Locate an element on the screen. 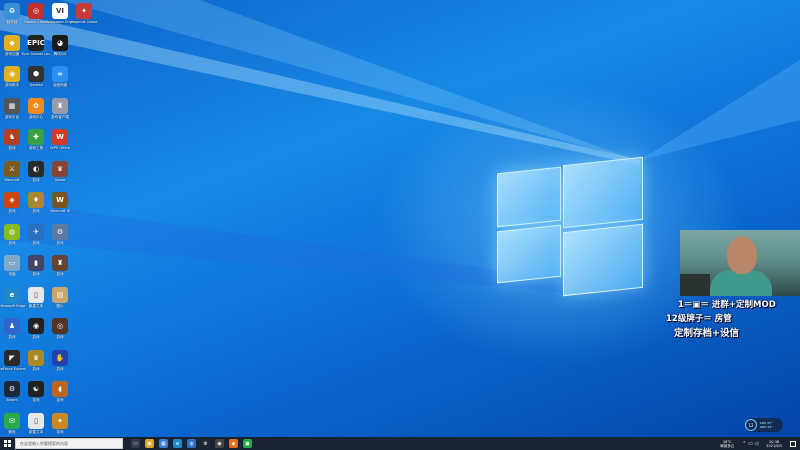 This screenshot has width=800, height=450. icon-7-1-icon: ◈ is located at coordinates (12, 200).